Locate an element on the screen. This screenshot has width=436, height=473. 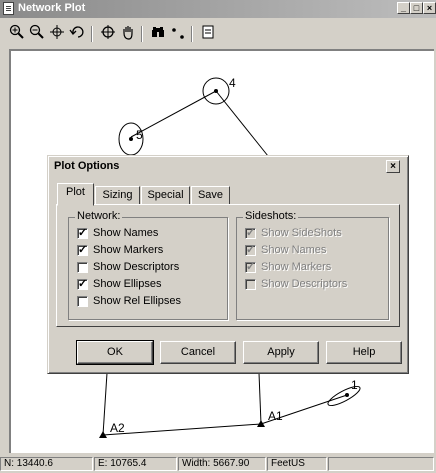
checkbox-label: Show Ellipses is located at coordinates (127, 284).